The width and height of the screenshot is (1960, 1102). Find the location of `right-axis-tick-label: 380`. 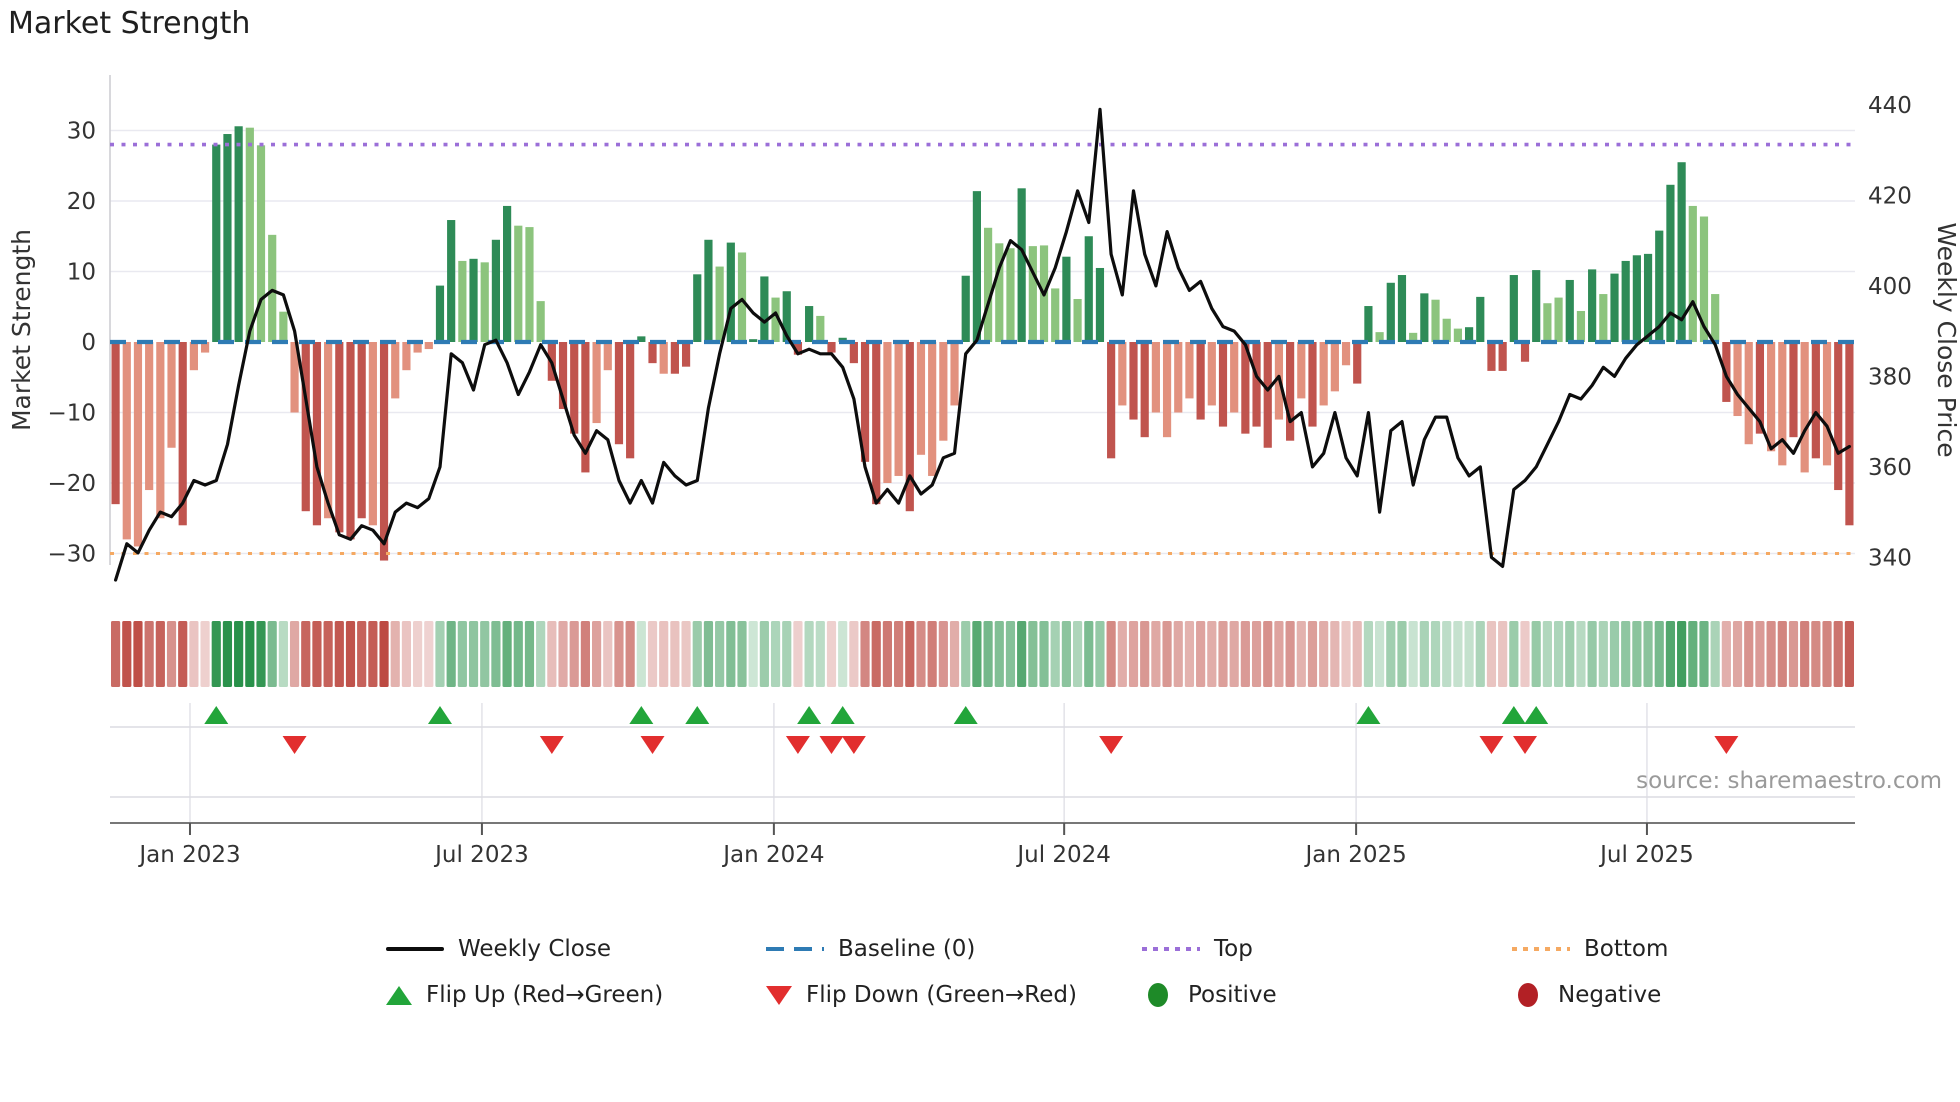

right-axis-tick-label: 380 is located at coordinates (1890, 377).